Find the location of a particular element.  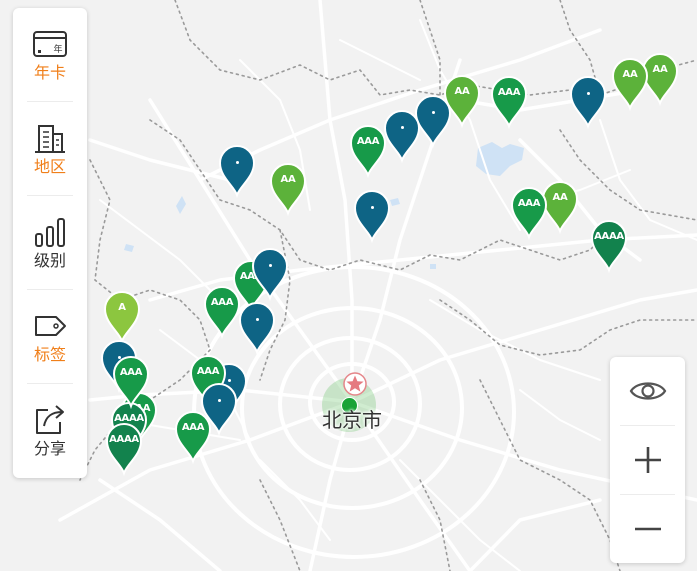

bar-chart-icon is located at coordinates (50, 232).